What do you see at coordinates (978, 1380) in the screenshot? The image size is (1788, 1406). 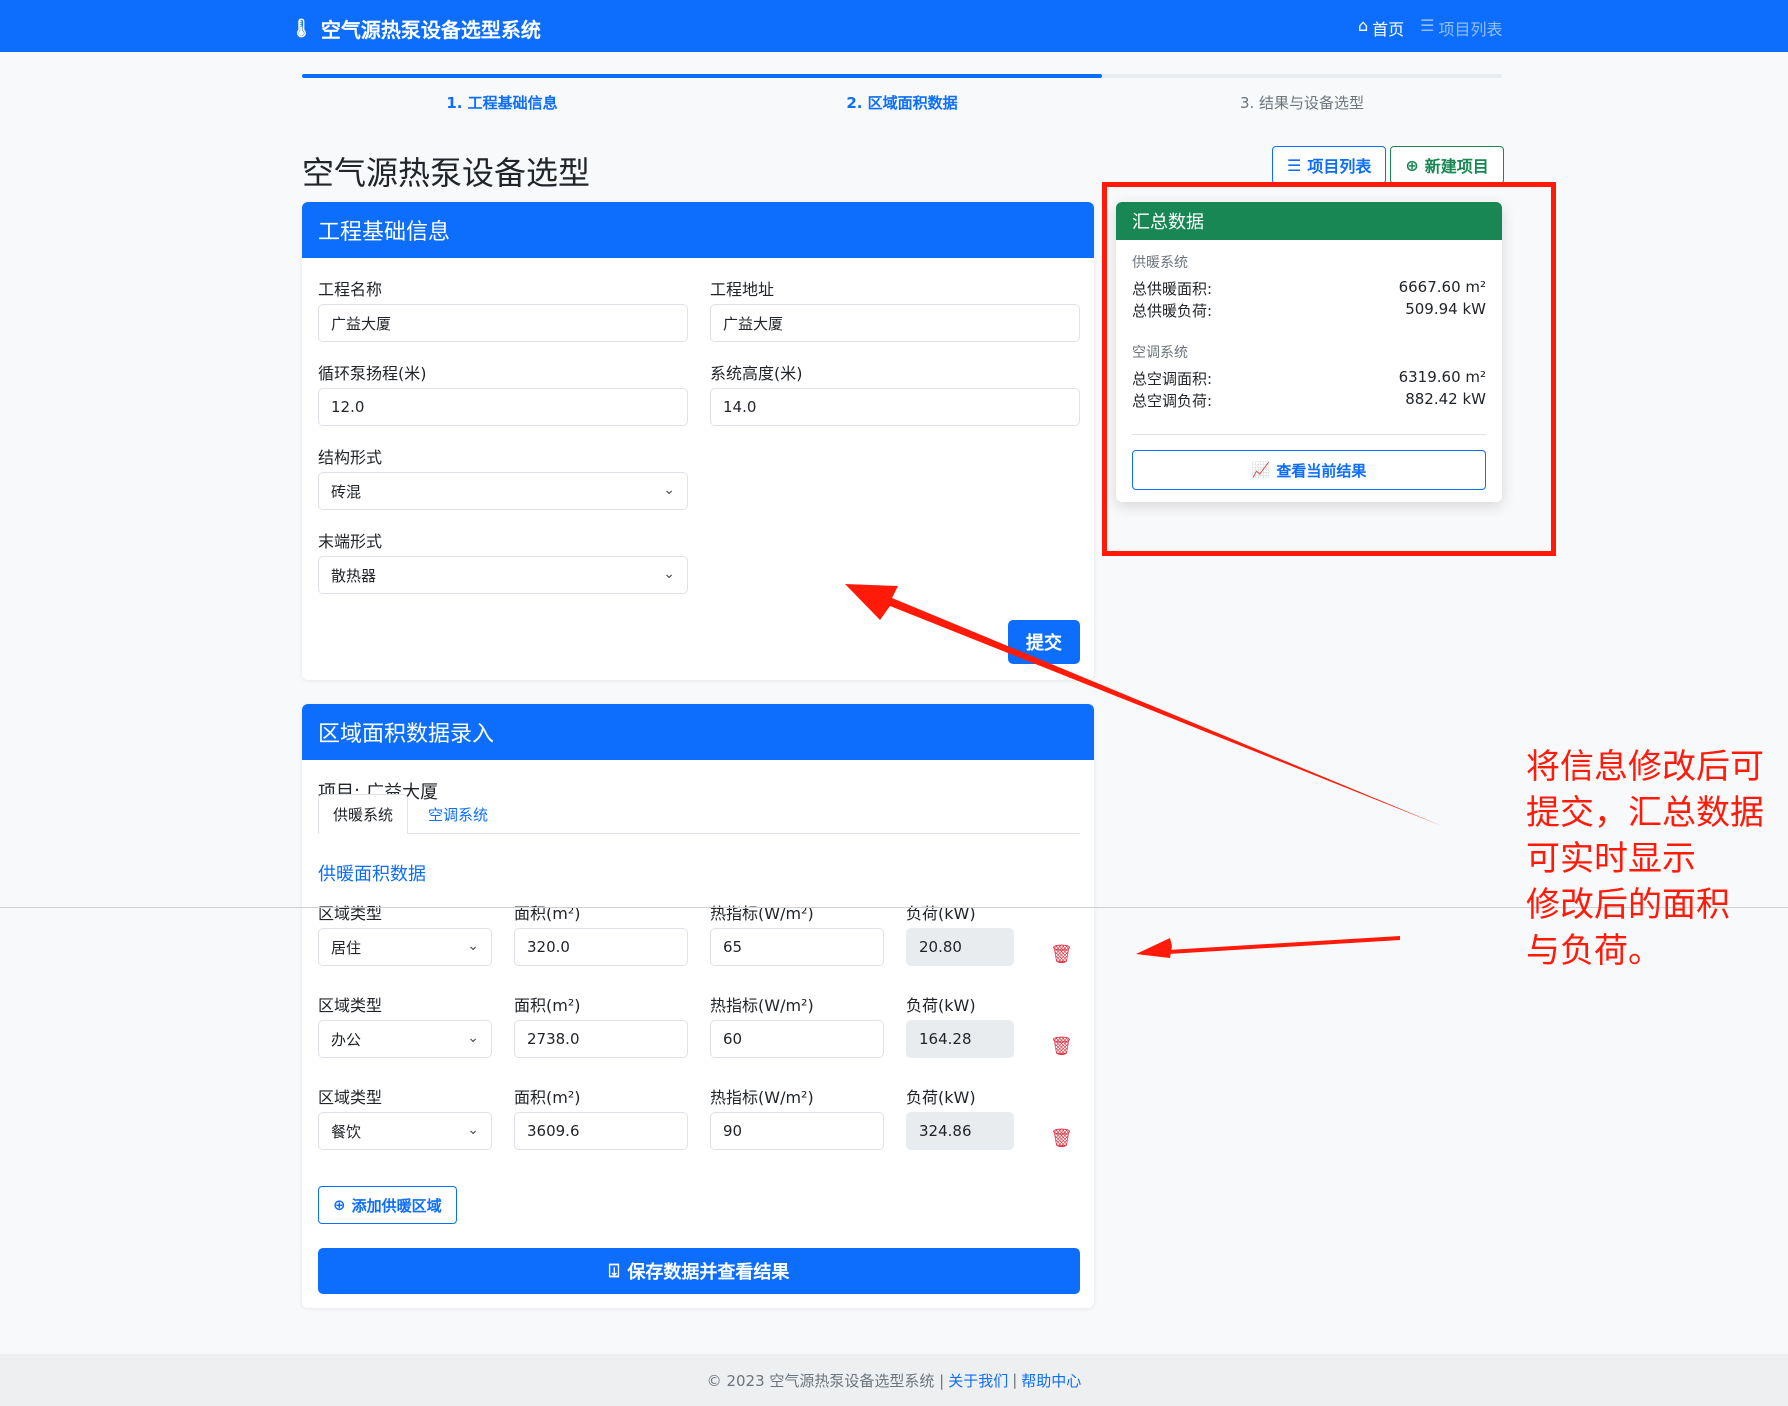 I see `about-us-link: 关于我们` at bounding box center [978, 1380].